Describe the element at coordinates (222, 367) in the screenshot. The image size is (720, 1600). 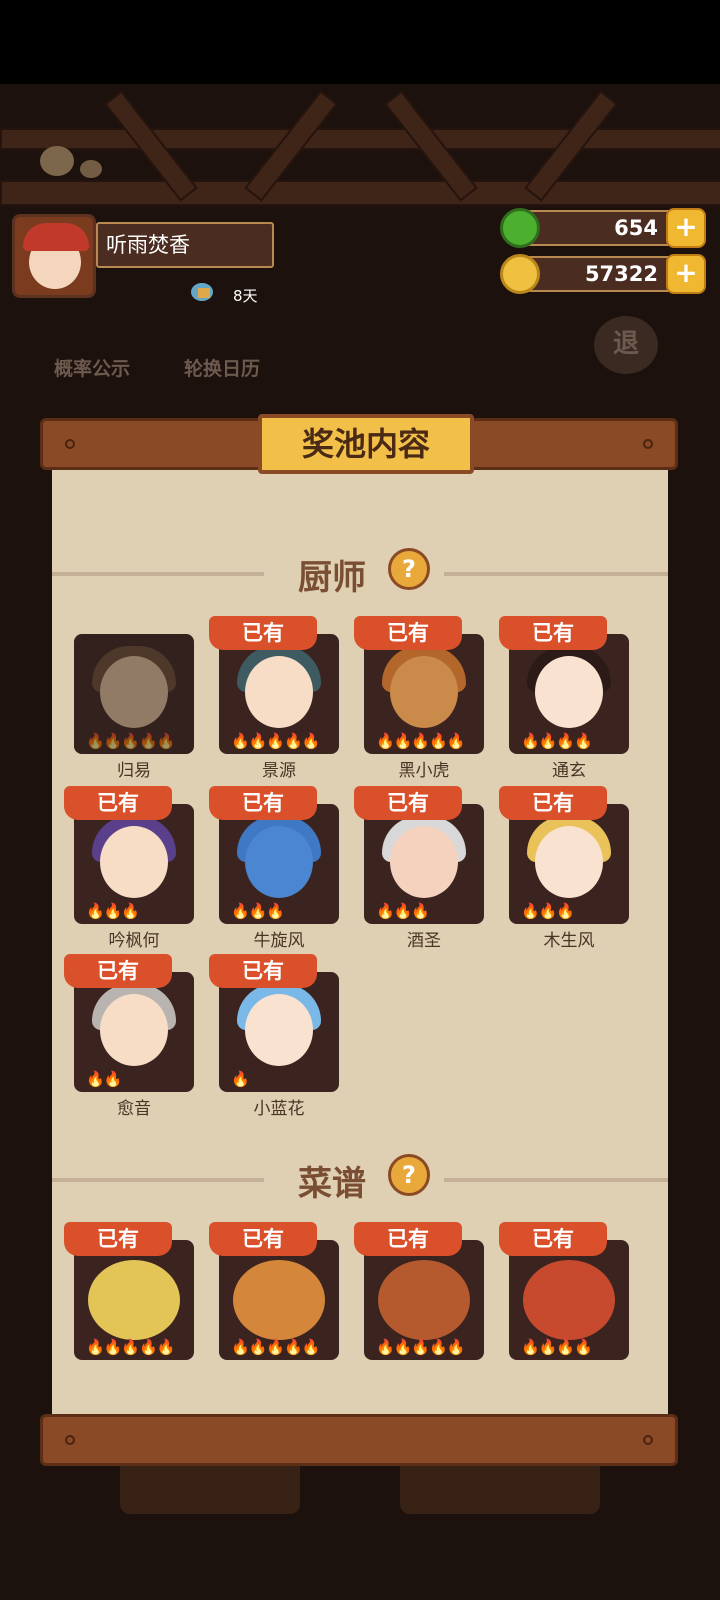
I see `rotation-calendar-button: 轮换日历` at that location.